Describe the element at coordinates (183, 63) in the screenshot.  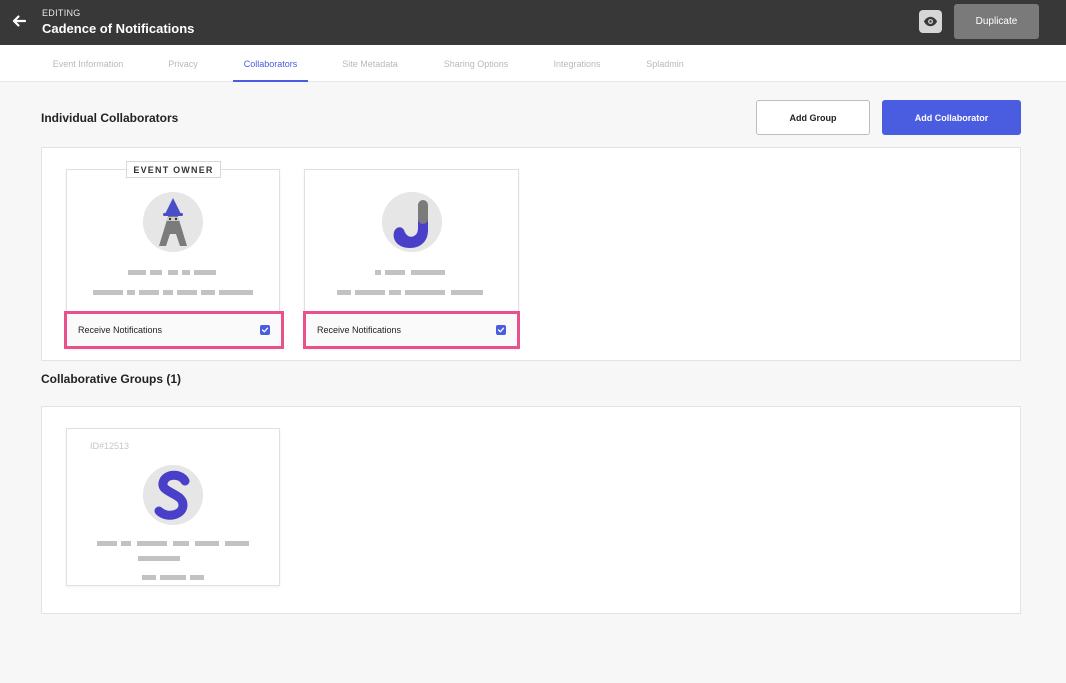
I see `tab-privacy: Privacy` at that location.